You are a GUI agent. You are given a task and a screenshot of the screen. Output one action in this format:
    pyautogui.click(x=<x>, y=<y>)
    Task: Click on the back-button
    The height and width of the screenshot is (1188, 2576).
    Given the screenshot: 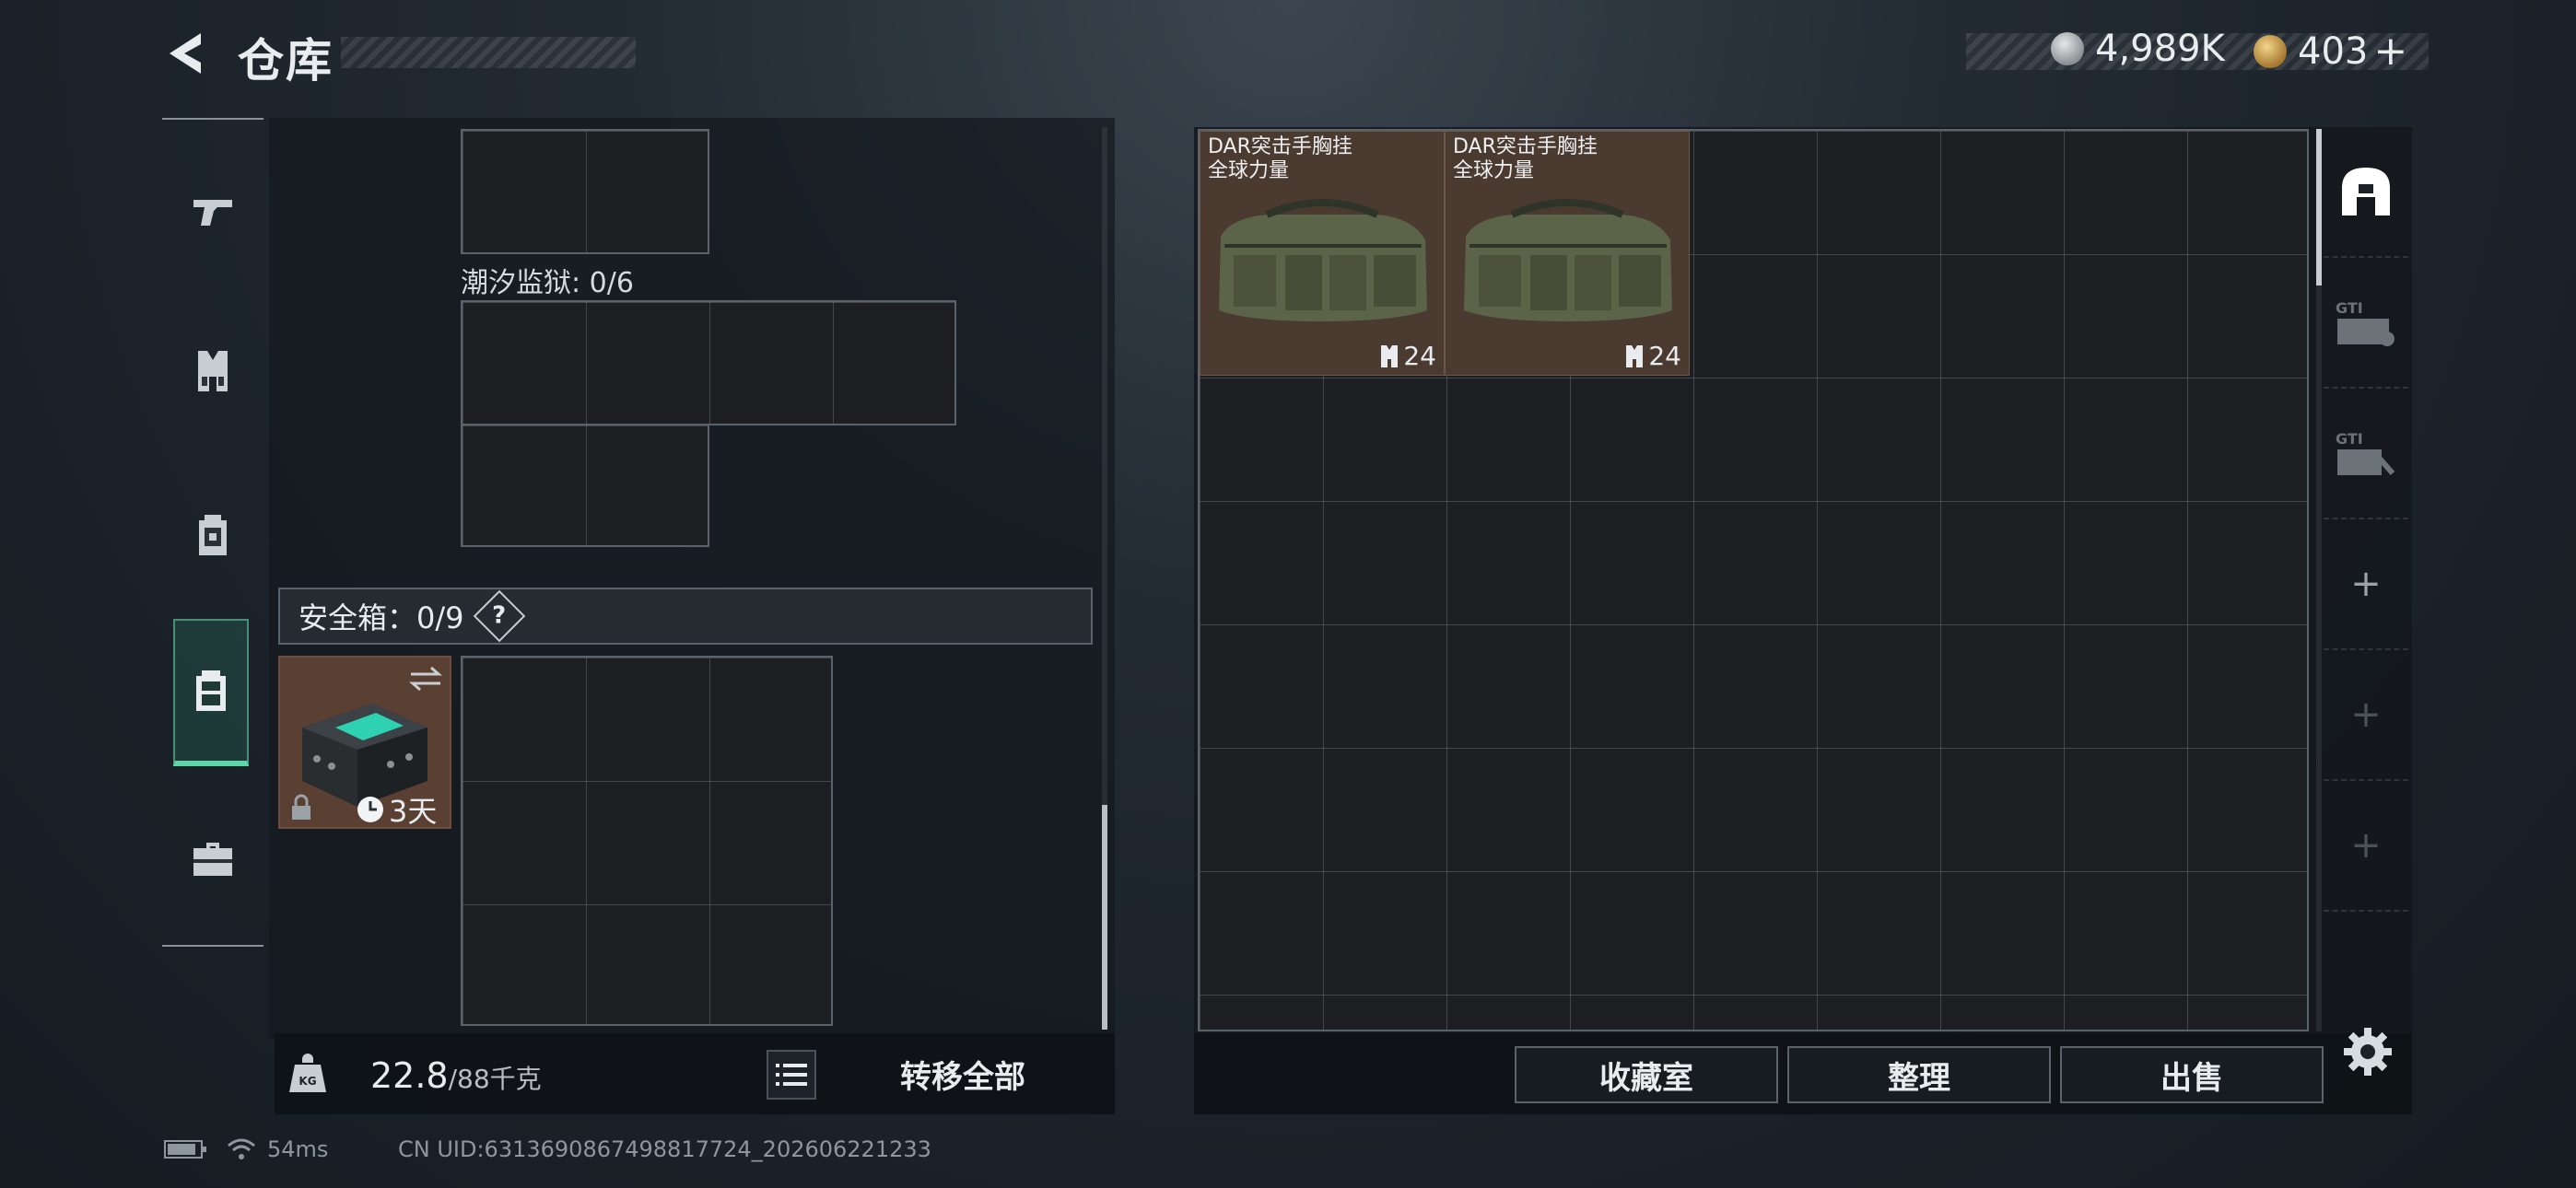 What is the action you would take?
    pyautogui.click(x=187, y=53)
    